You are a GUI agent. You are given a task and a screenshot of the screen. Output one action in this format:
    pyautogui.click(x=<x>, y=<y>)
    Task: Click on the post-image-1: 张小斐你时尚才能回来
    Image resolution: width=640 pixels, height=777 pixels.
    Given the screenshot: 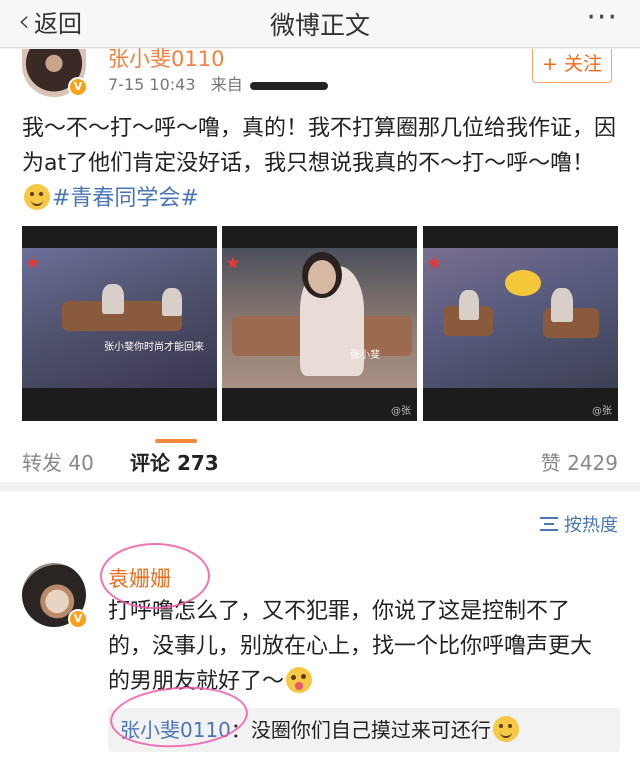 What is the action you would take?
    pyautogui.click(x=119, y=323)
    